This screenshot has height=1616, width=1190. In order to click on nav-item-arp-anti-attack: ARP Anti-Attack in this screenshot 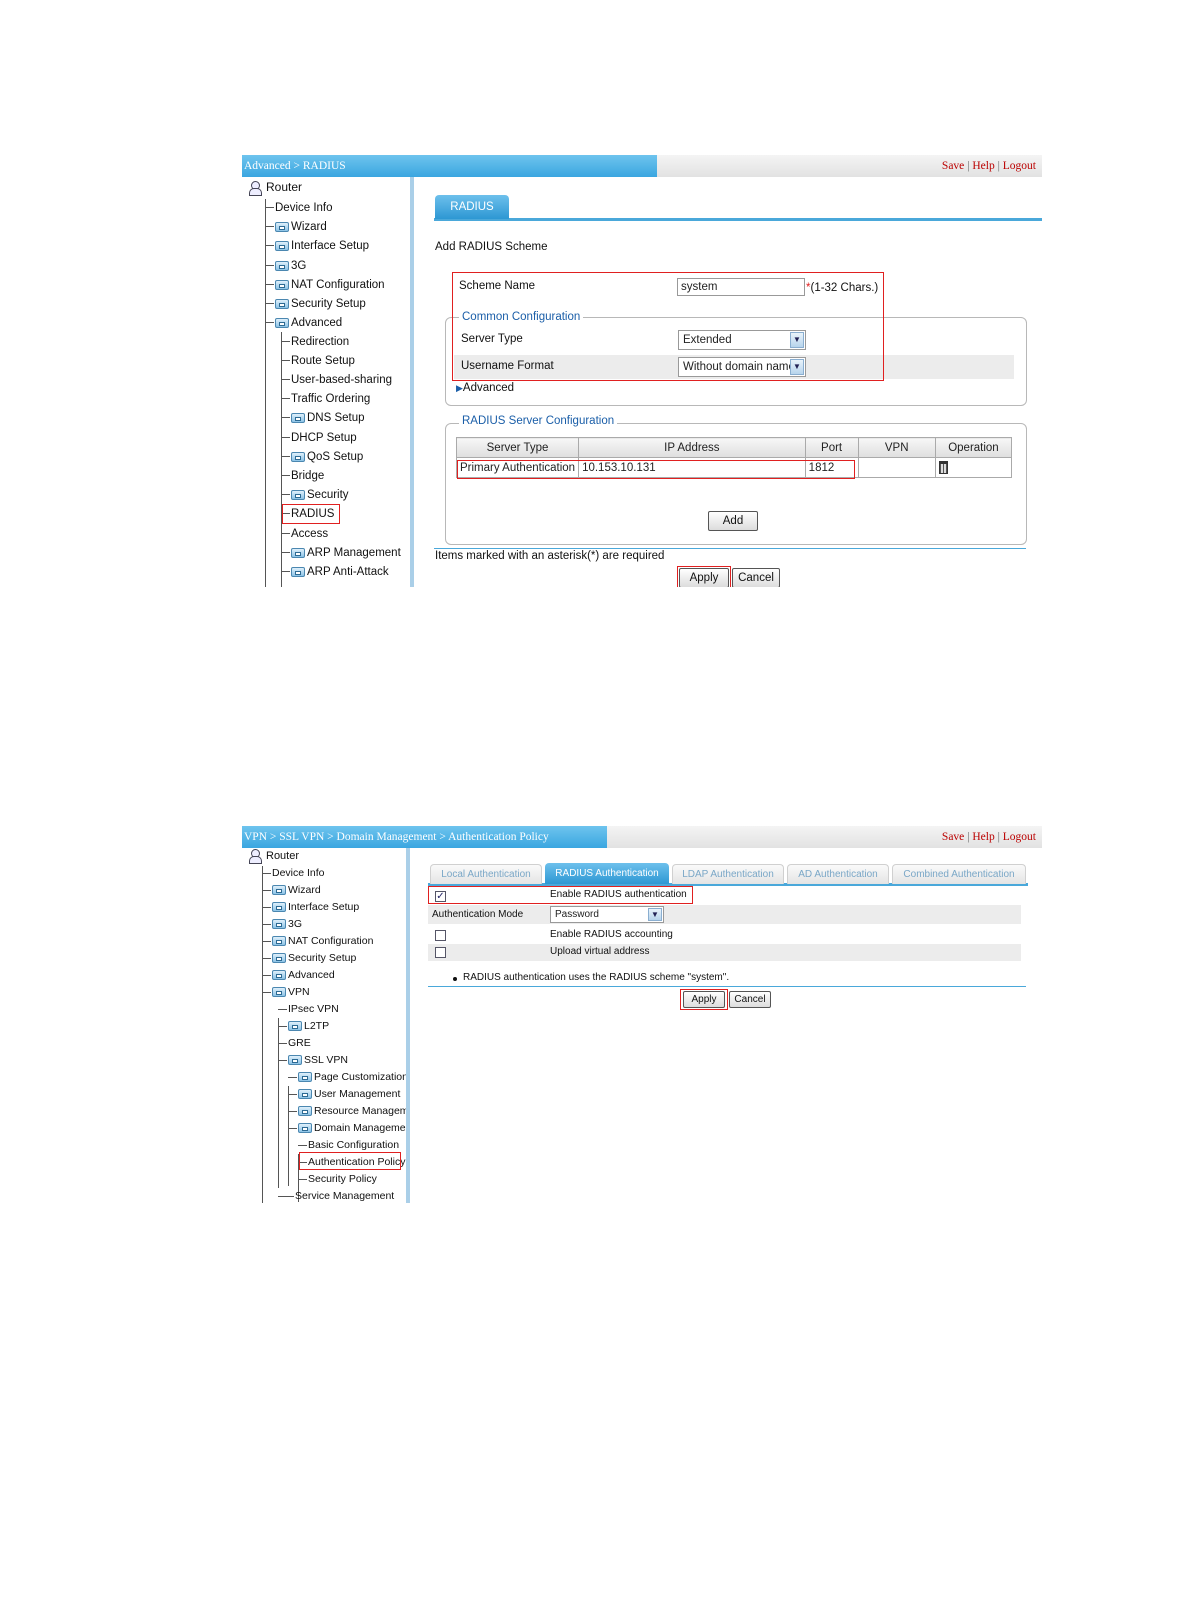, I will do `click(335, 572)`.